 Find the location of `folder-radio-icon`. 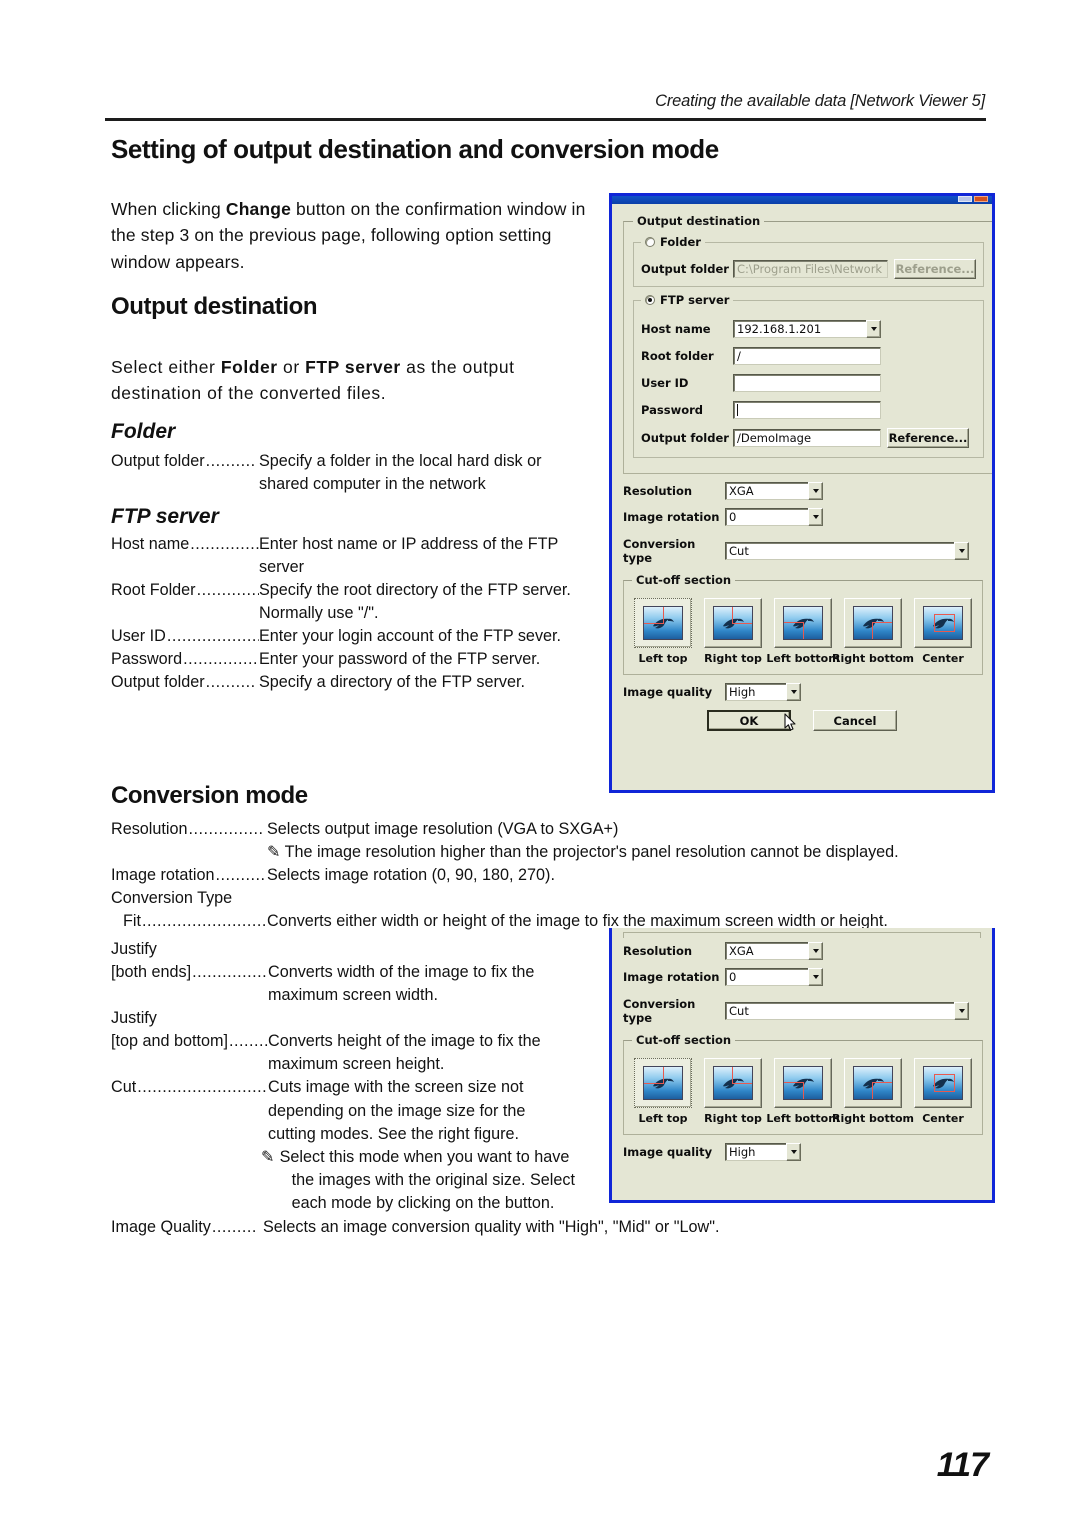

folder-radio-icon is located at coordinates (650, 242).